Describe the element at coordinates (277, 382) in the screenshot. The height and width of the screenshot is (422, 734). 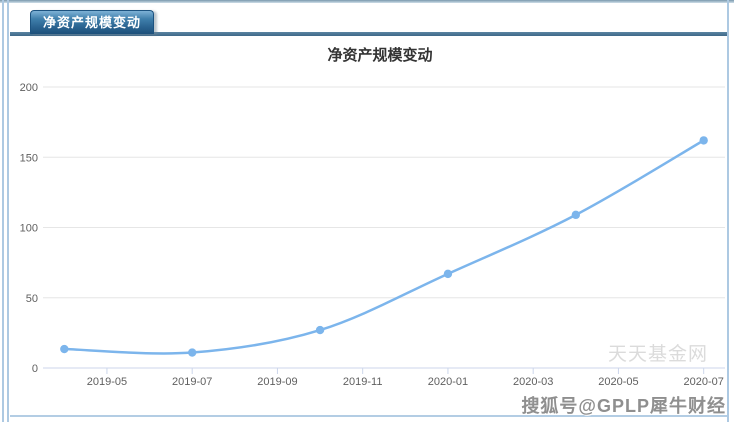
I see `x-axis-tick-label: 2019-09` at that location.